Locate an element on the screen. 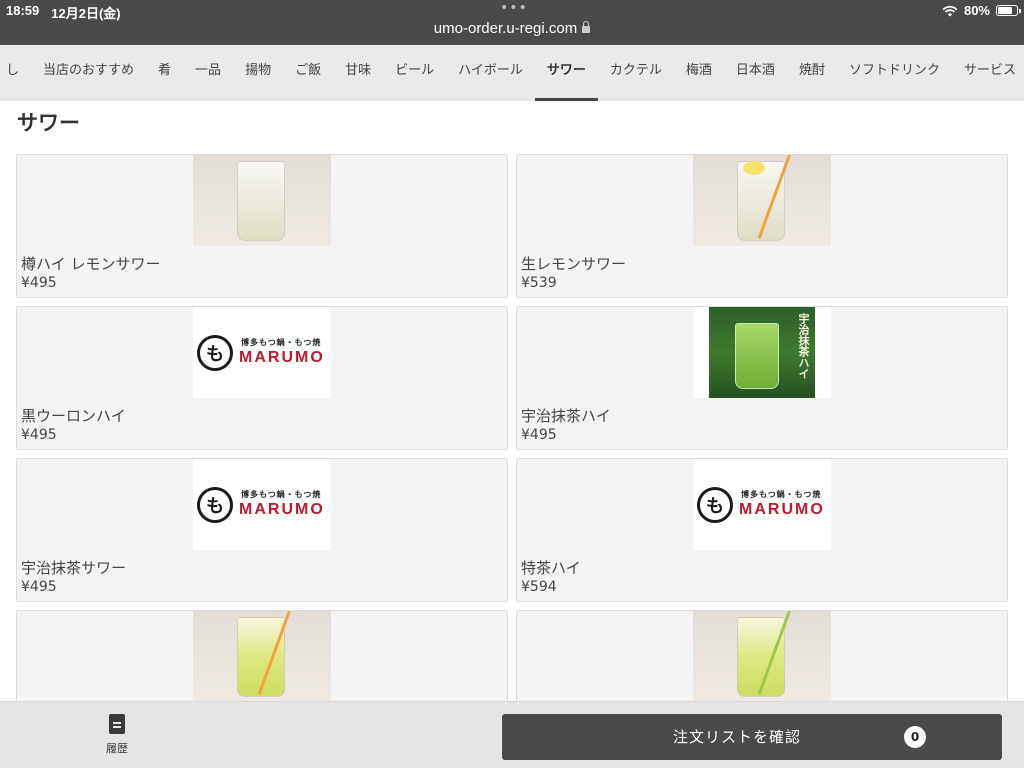 The image size is (1024, 768). tab-14: ソフトドリンク is located at coordinates (894, 73).